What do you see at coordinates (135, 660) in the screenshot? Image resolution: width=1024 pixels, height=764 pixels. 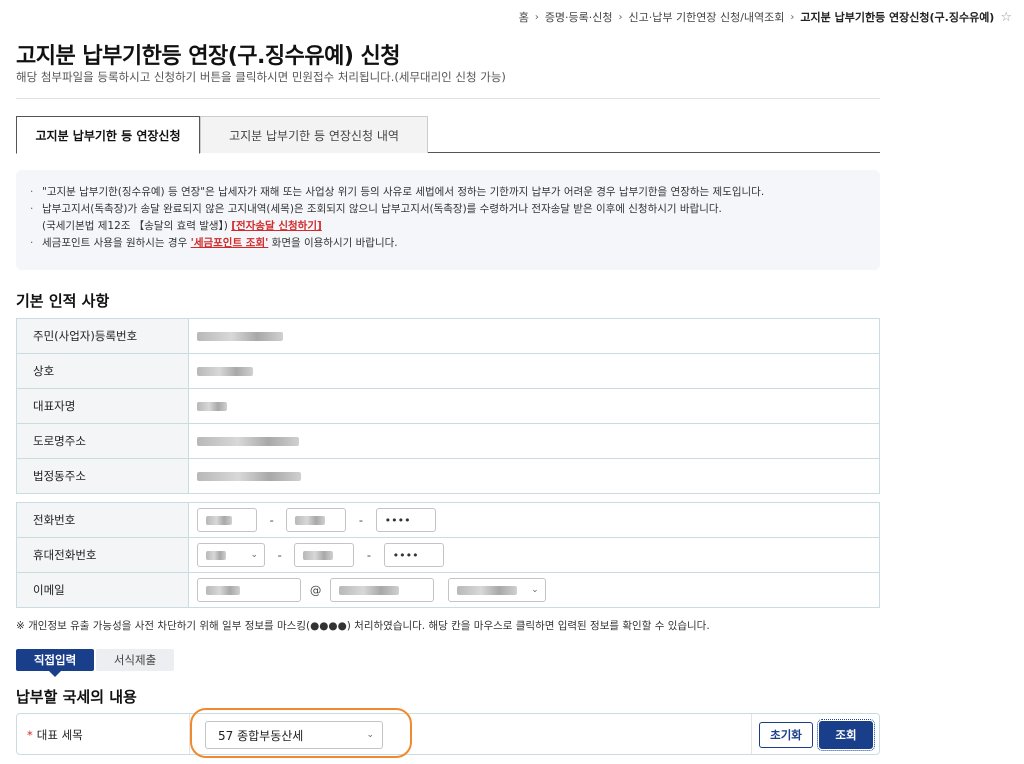 I see `form-submit-button: 서식제출` at bounding box center [135, 660].